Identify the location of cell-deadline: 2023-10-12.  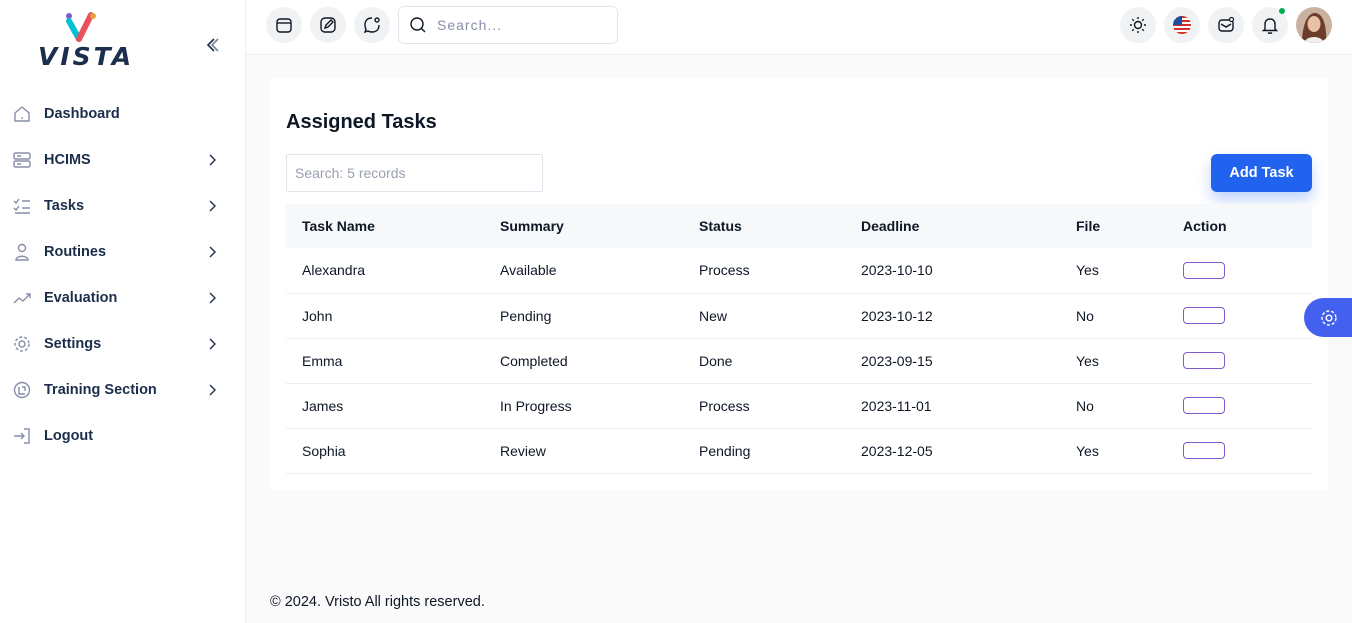
(897, 315).